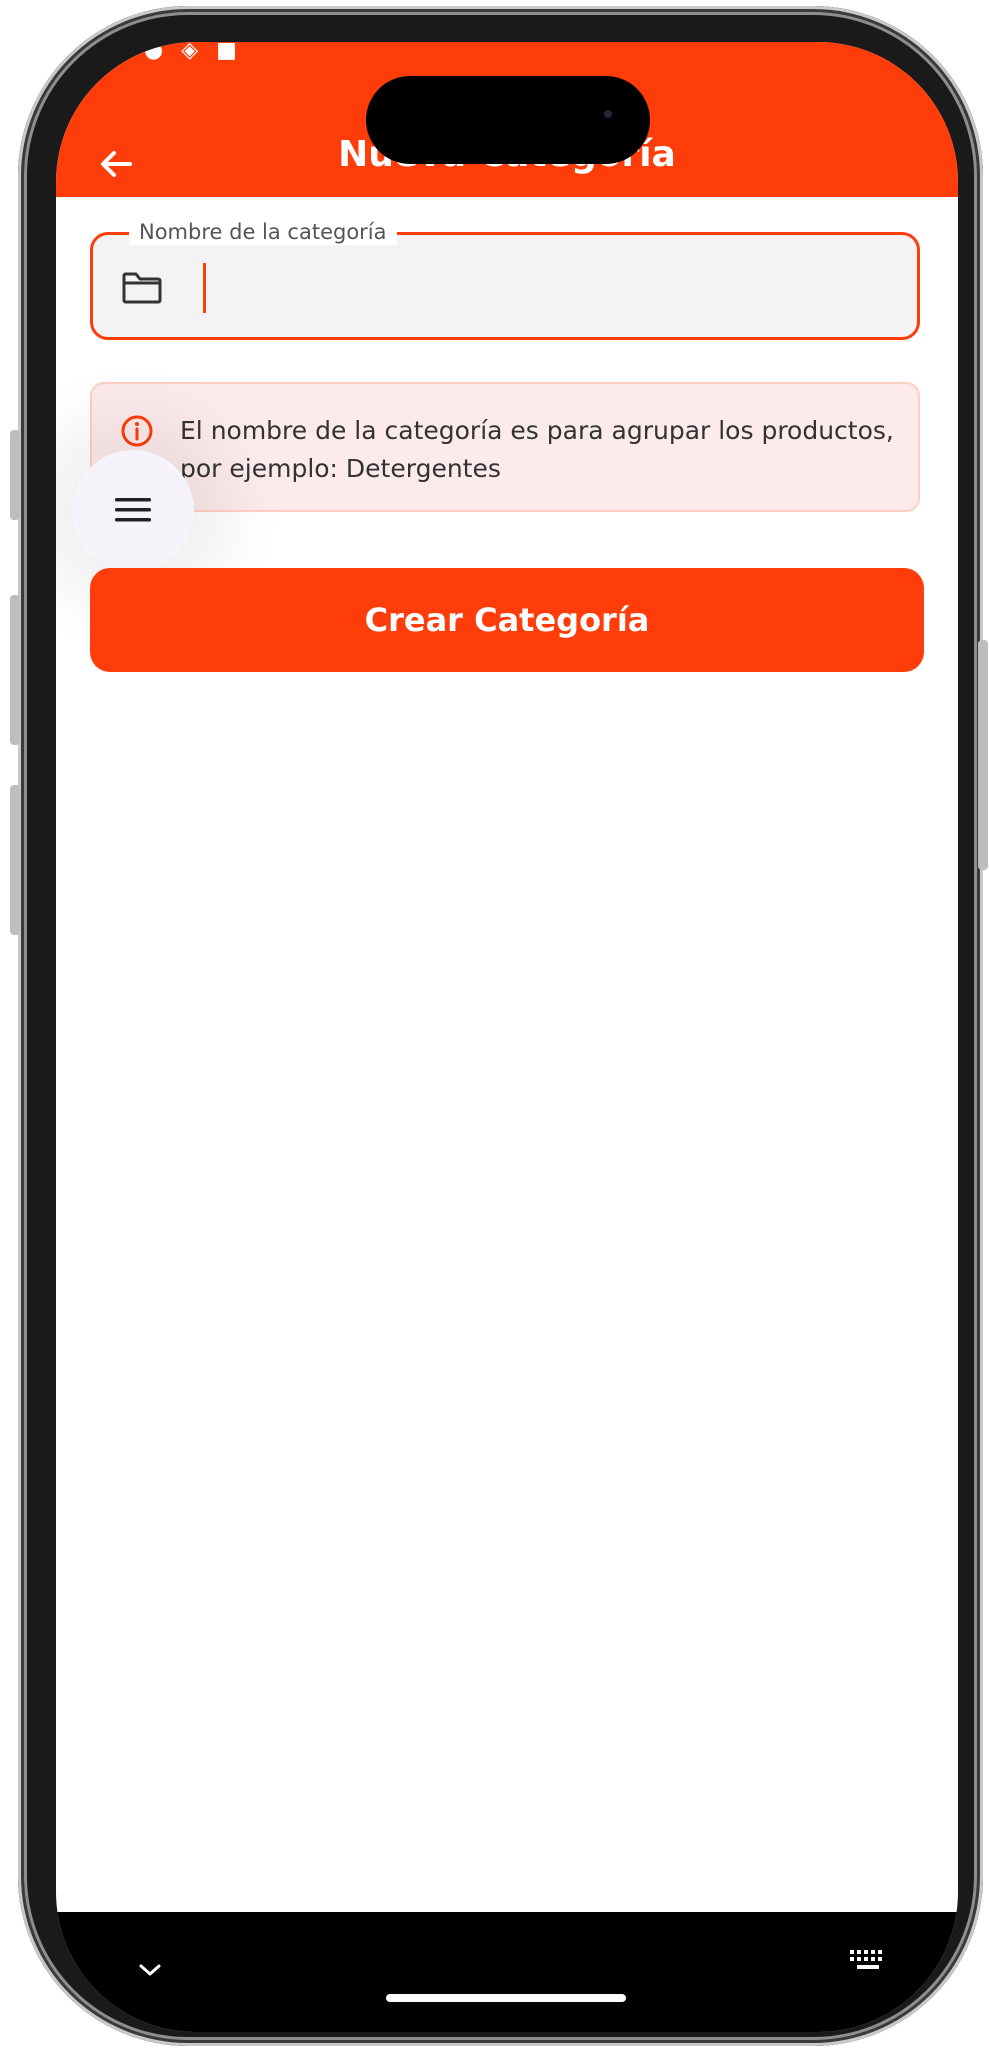  Describe the element at coordinates (15, 860) in the screenshot. I see `volume-down-button` at that location.